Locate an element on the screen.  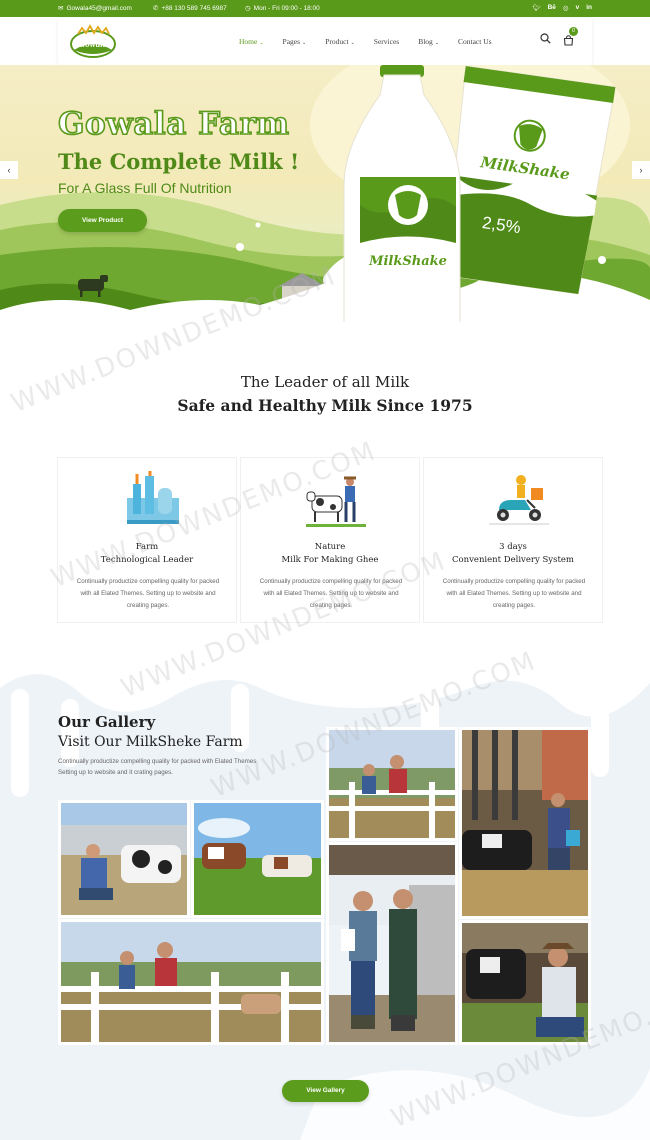
nav-item-home: Home ⌄ is located at coordinates (251, 41).